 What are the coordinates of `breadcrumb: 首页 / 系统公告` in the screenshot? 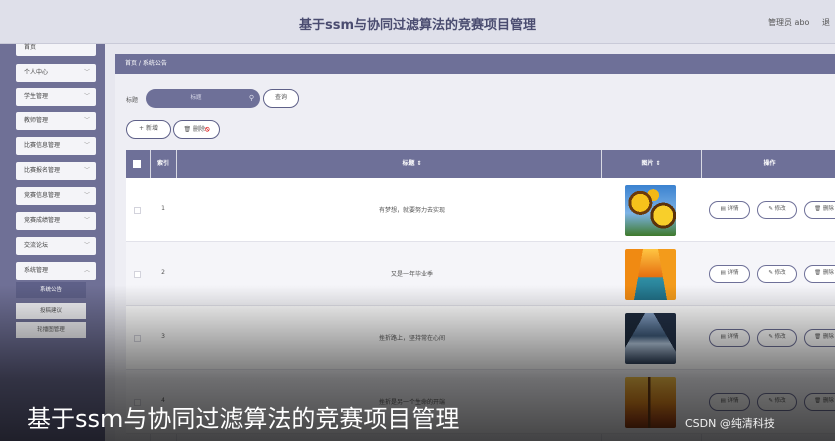 It's located at (475, 64).